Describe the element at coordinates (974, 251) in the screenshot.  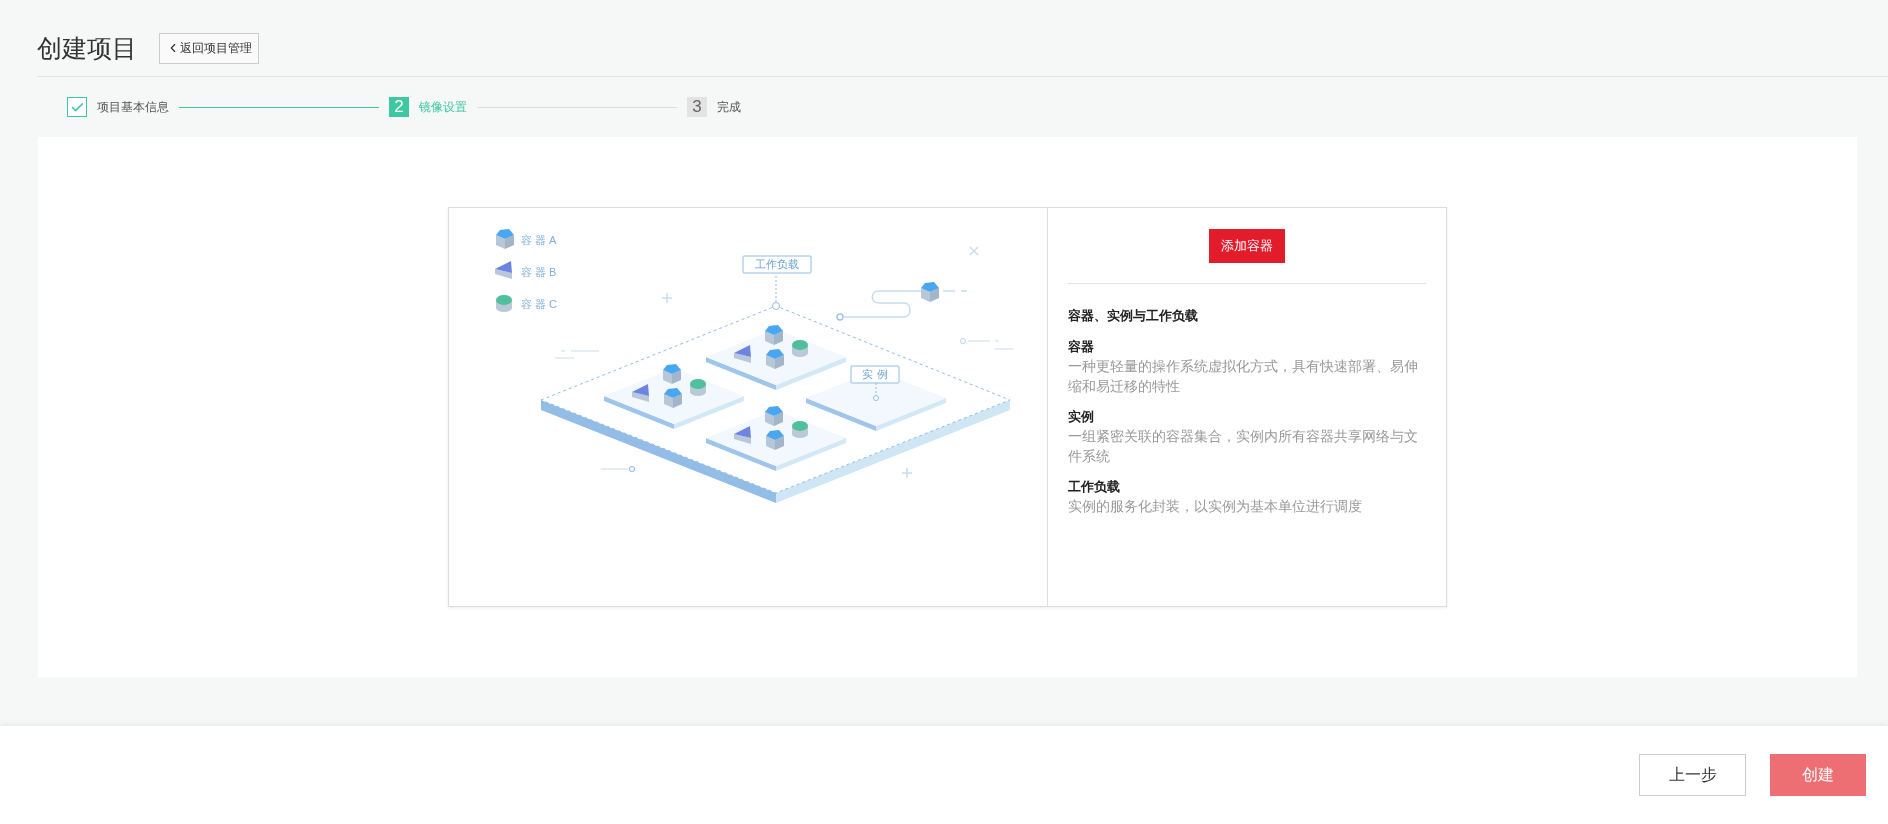
I see `cross-icon` at that location.